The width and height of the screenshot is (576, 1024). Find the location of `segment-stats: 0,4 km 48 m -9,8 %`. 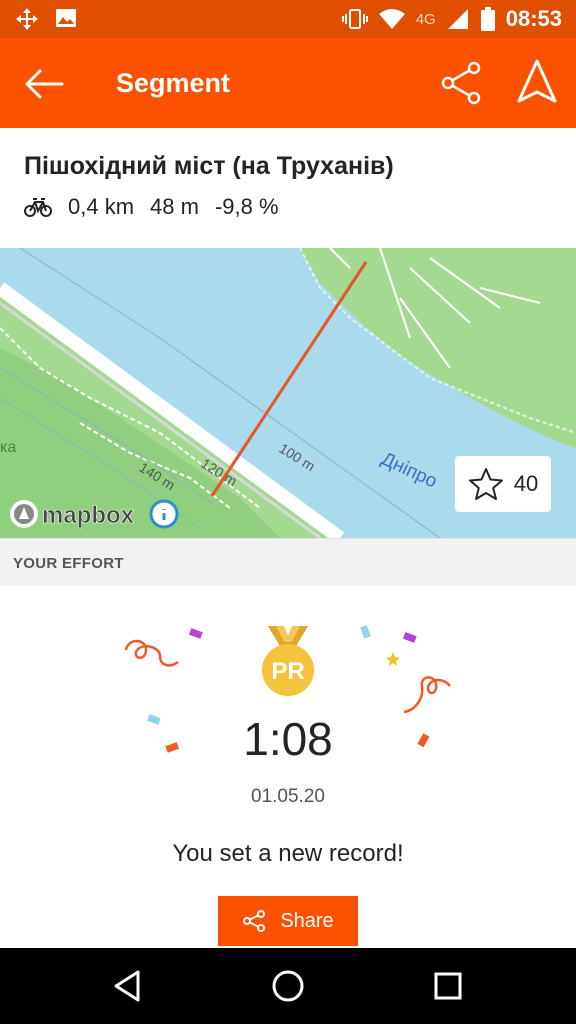

segment-stats: 0,4 km 48 m -9,8 % is located at coordinates (151, 207).